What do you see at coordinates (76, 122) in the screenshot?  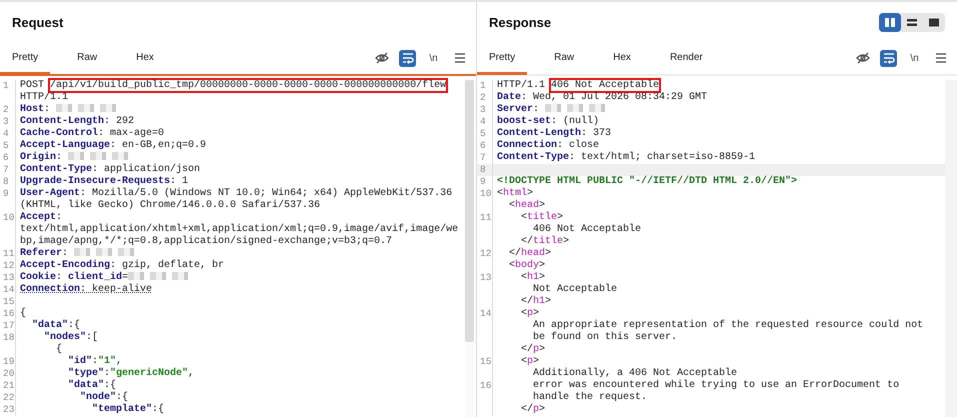 I see `code-line: Content-Length: 292` at bounding box center [76, 122].